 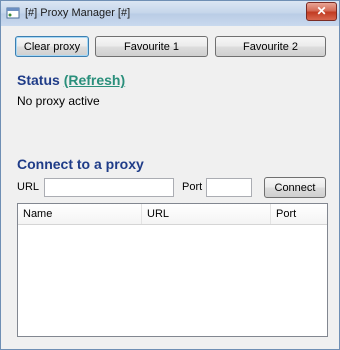 What do you see at coordinates (28, 187) in the screenshot?
I see `url-label: URL` at bounding box center [28, 187].